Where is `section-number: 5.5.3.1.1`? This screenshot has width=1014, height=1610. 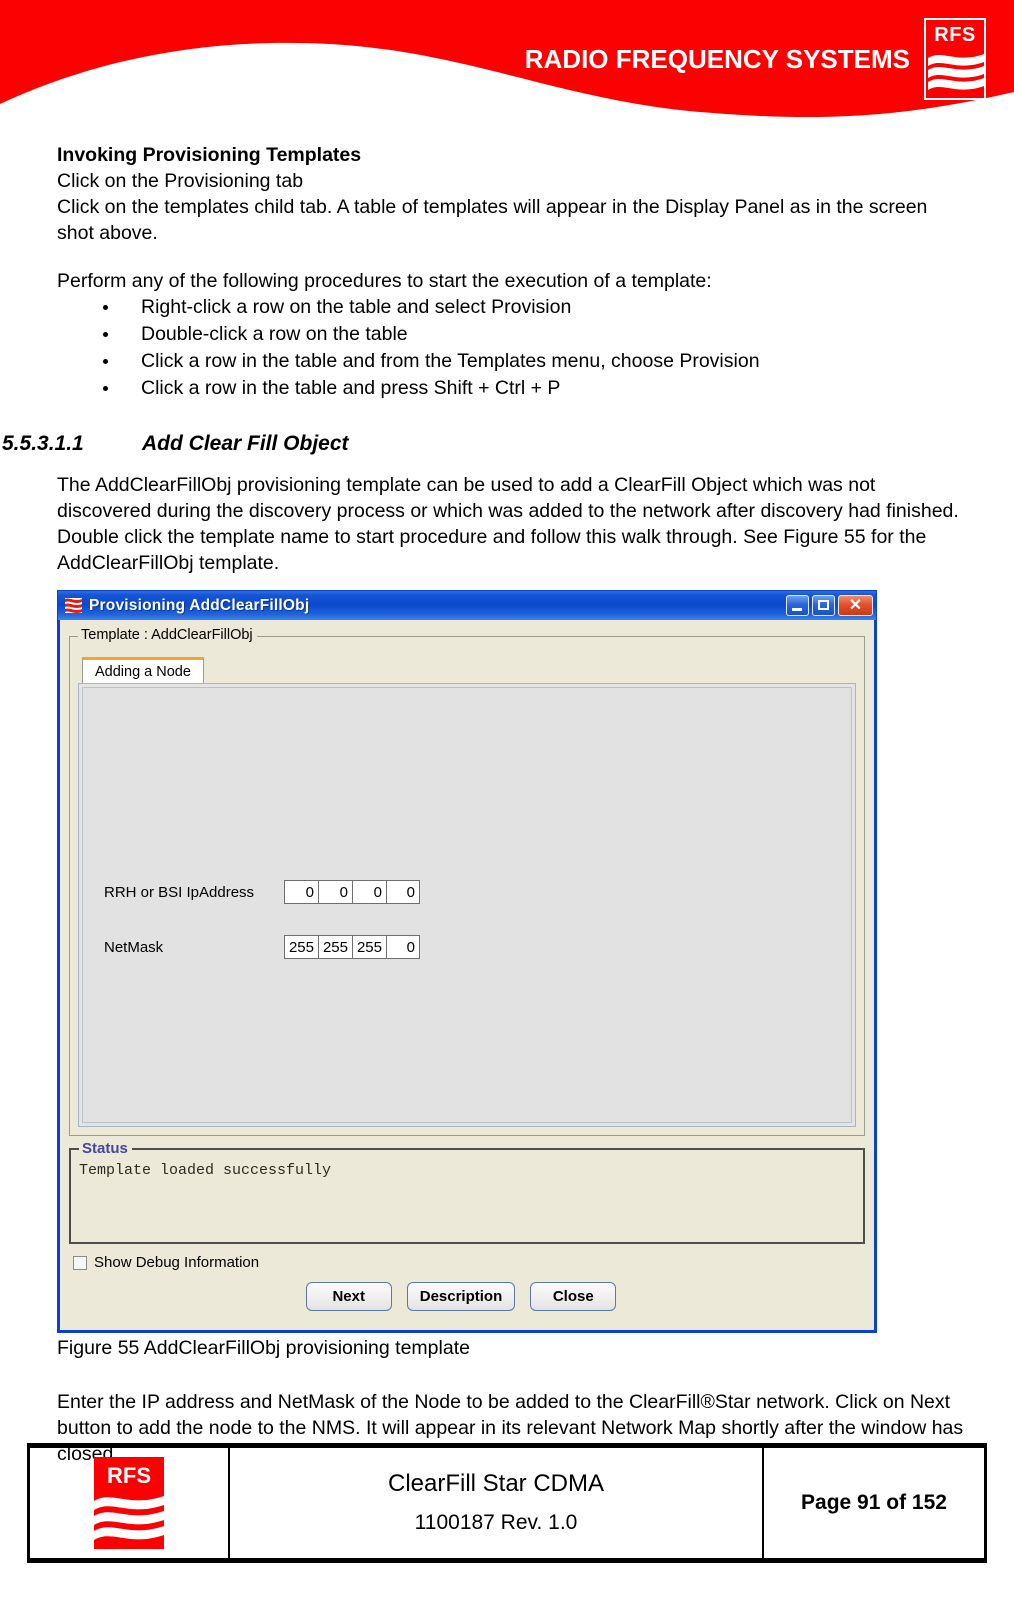
section-number: 5.5.3.1.1 is located at coordinates (43, 443).